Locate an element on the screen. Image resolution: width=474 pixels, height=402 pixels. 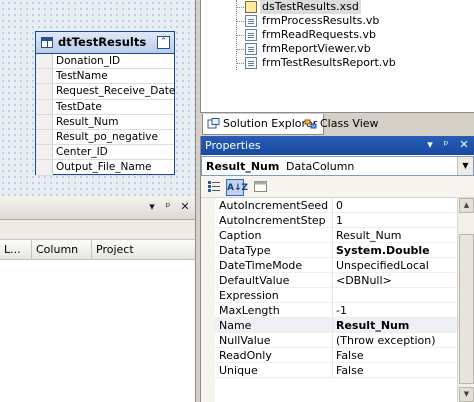
properties-title: Properties is located at coordinates (233, 145).